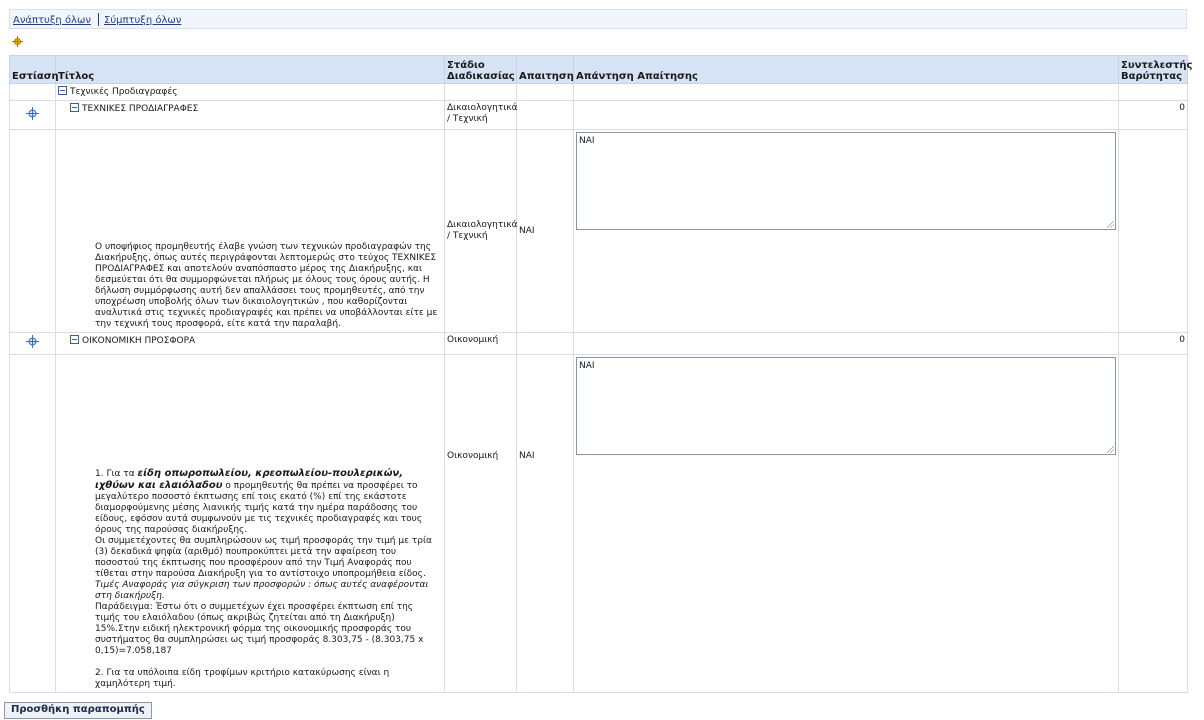 The width and height of the screenshot is (1204, 720). I want to click on requirement-stage: Δικαιολογητικά / Τεχνική, so click(481, 231).